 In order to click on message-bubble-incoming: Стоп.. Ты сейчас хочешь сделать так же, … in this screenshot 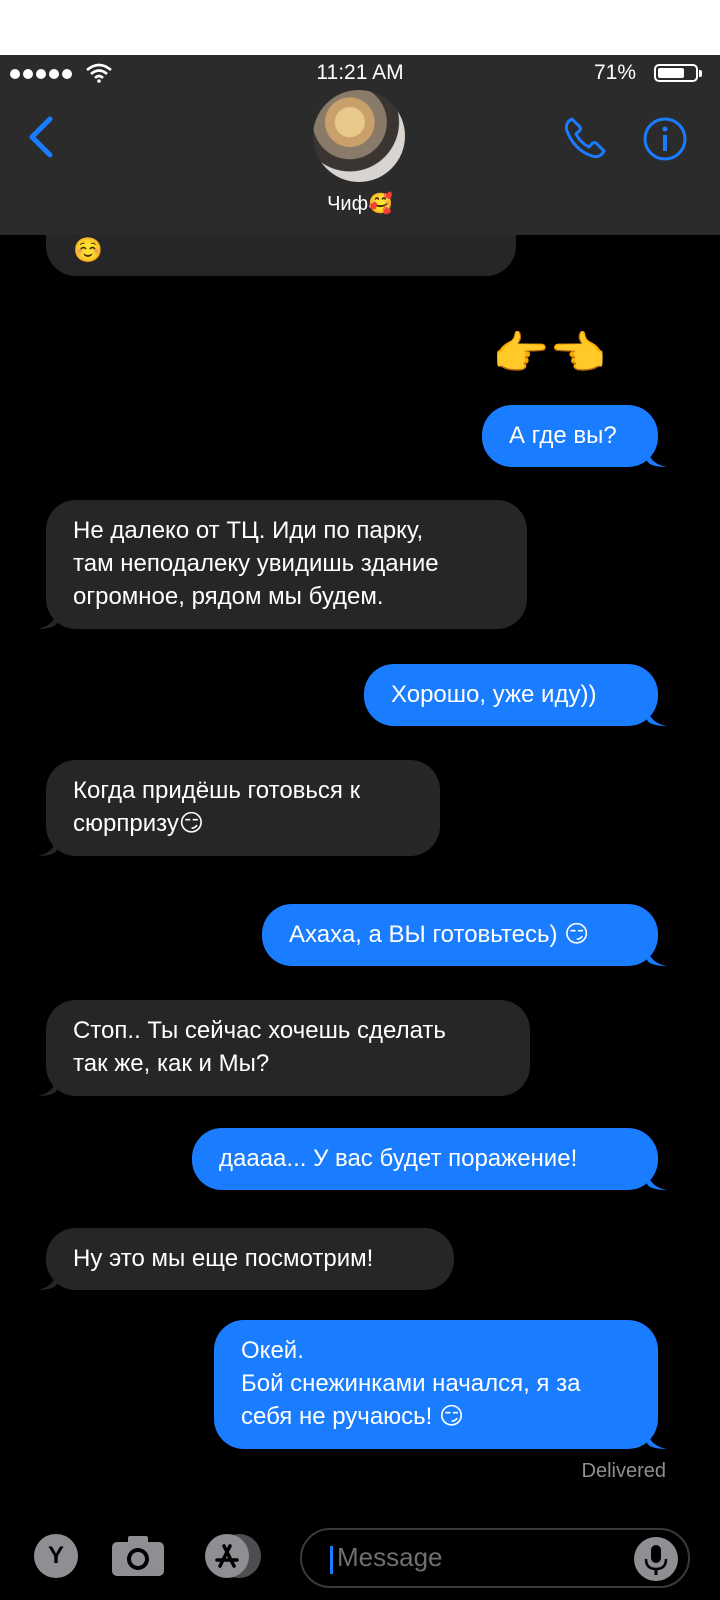, I will do `click(283, 1048)`.